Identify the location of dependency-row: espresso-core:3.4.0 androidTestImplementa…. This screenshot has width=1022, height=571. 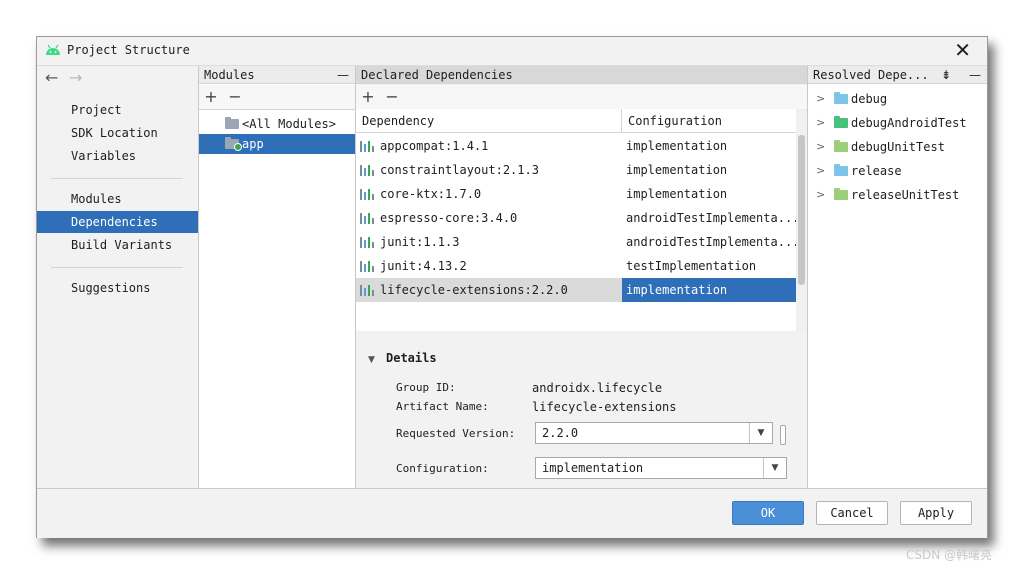
(576, 218).